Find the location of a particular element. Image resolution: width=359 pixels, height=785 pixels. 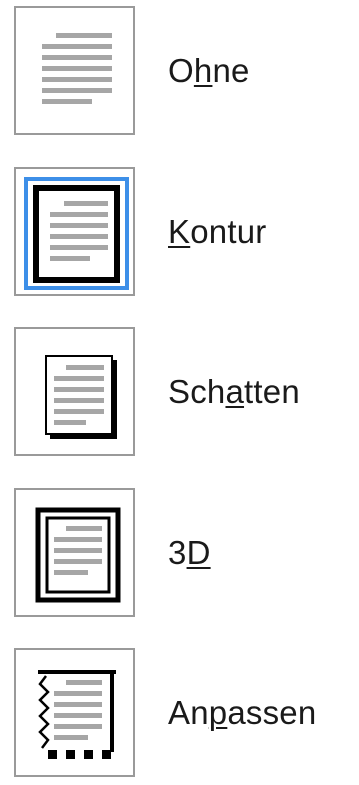

border-shadow-icon is located at coordinates (81, 397).